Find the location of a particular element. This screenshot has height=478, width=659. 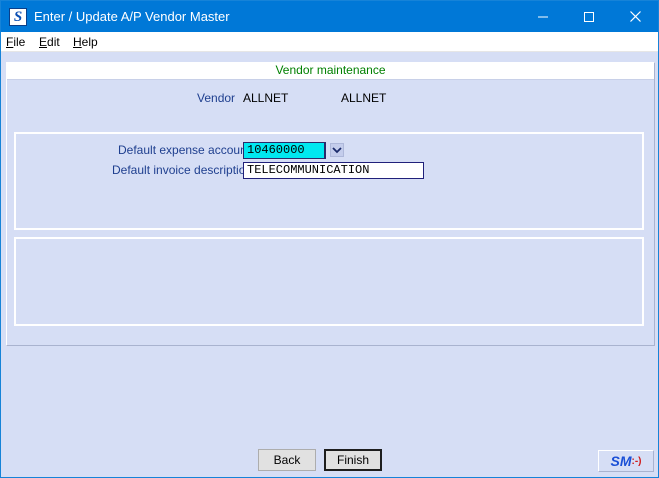

title-bar: S Enter / Update A/P Vendor Master is located at coordinates (329, 16).